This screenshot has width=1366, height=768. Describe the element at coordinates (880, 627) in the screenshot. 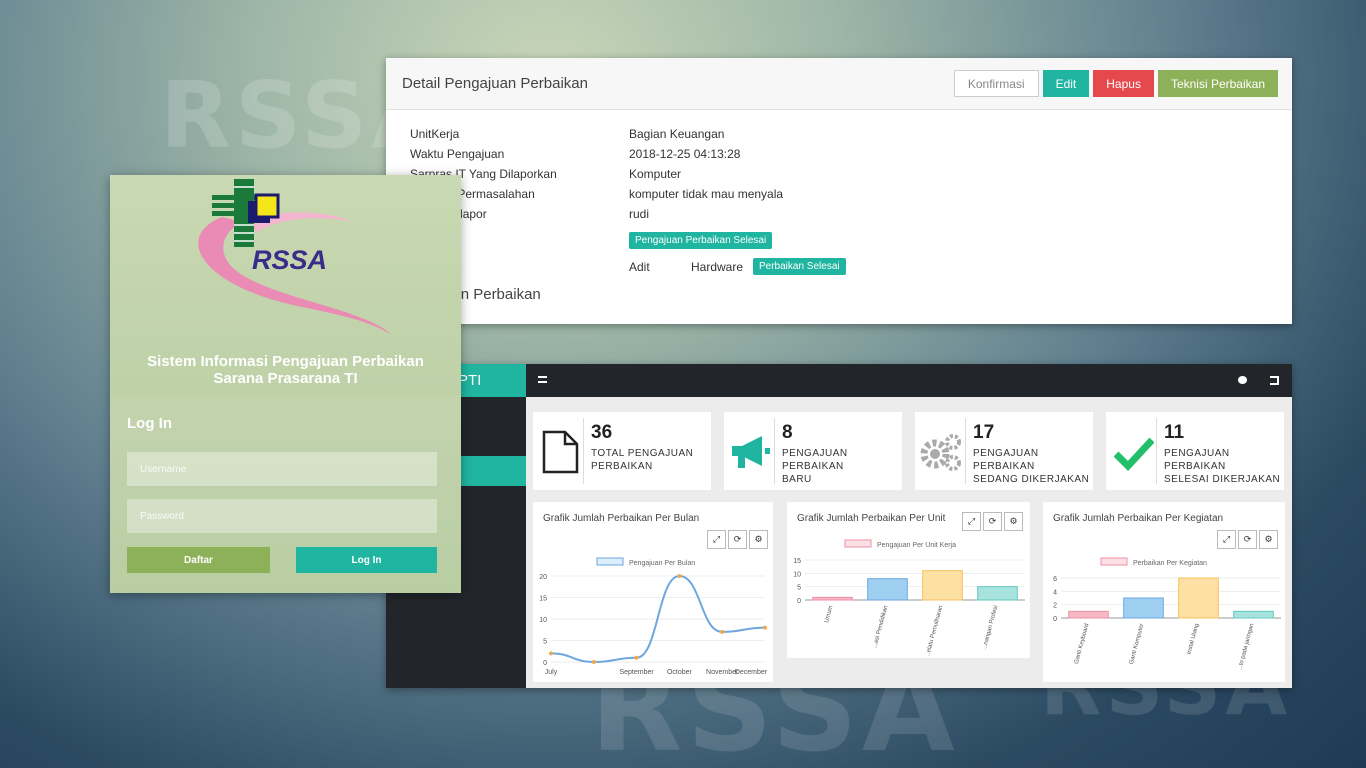

I see `x-tick-label: ...asi Pendidikan` at that location.